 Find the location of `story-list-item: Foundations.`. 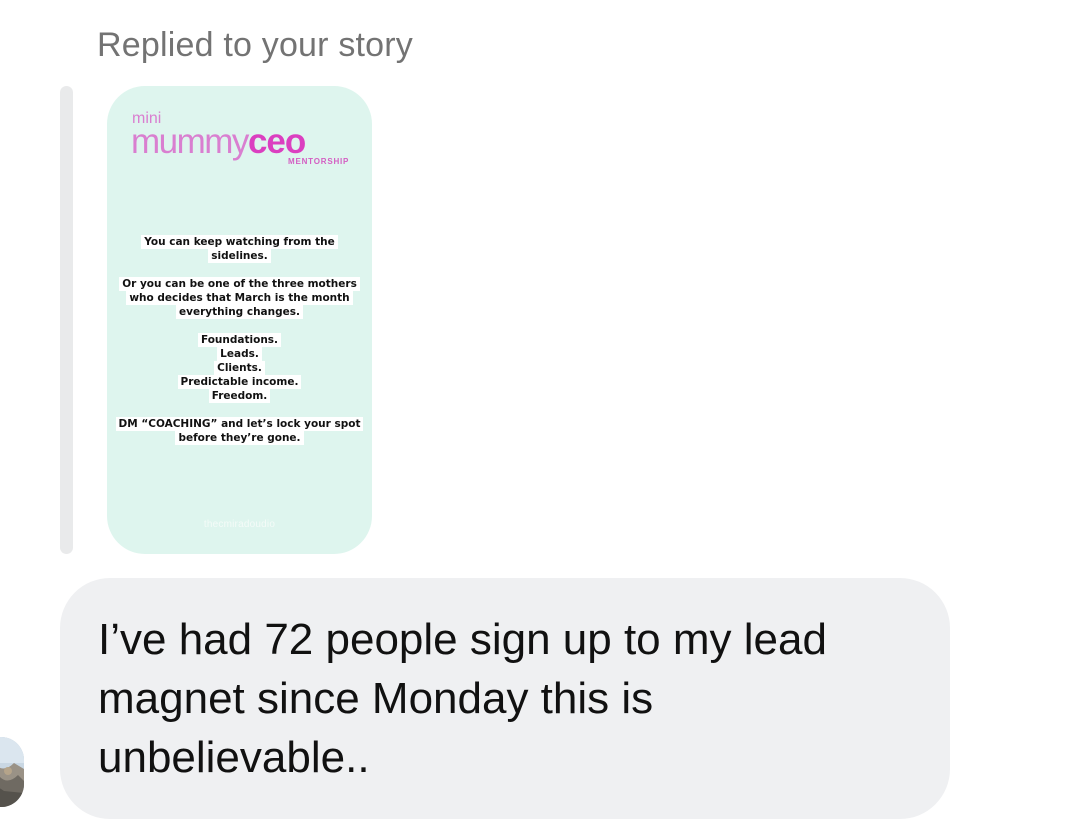

story-list-item: Foundations. is located at coordinates (239, 340).